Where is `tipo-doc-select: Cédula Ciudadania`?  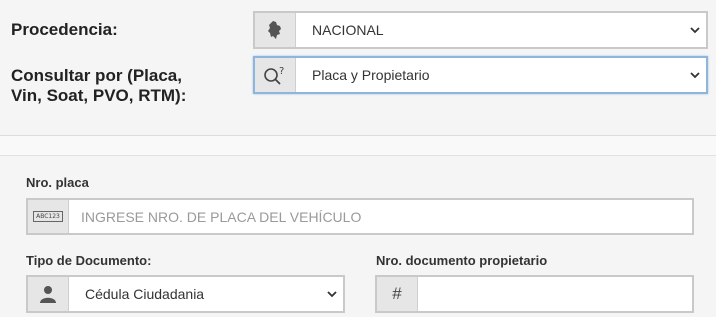 tipo-doc-select: Cédula Ciudadania is located at coordinates (185, 294).